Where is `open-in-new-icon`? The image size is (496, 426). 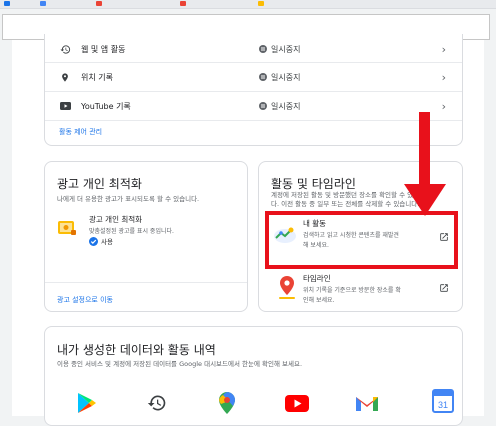 open-in-new-icon is located at coordinates (444, 287).